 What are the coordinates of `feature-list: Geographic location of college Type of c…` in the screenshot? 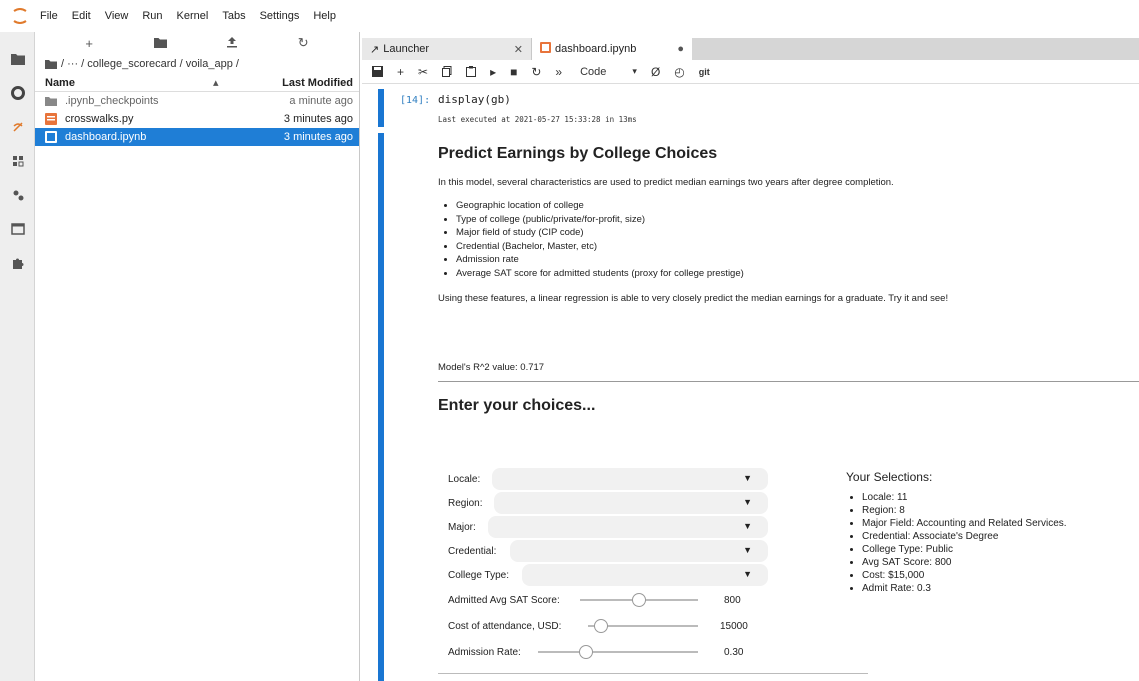 It's located at (797, 239).